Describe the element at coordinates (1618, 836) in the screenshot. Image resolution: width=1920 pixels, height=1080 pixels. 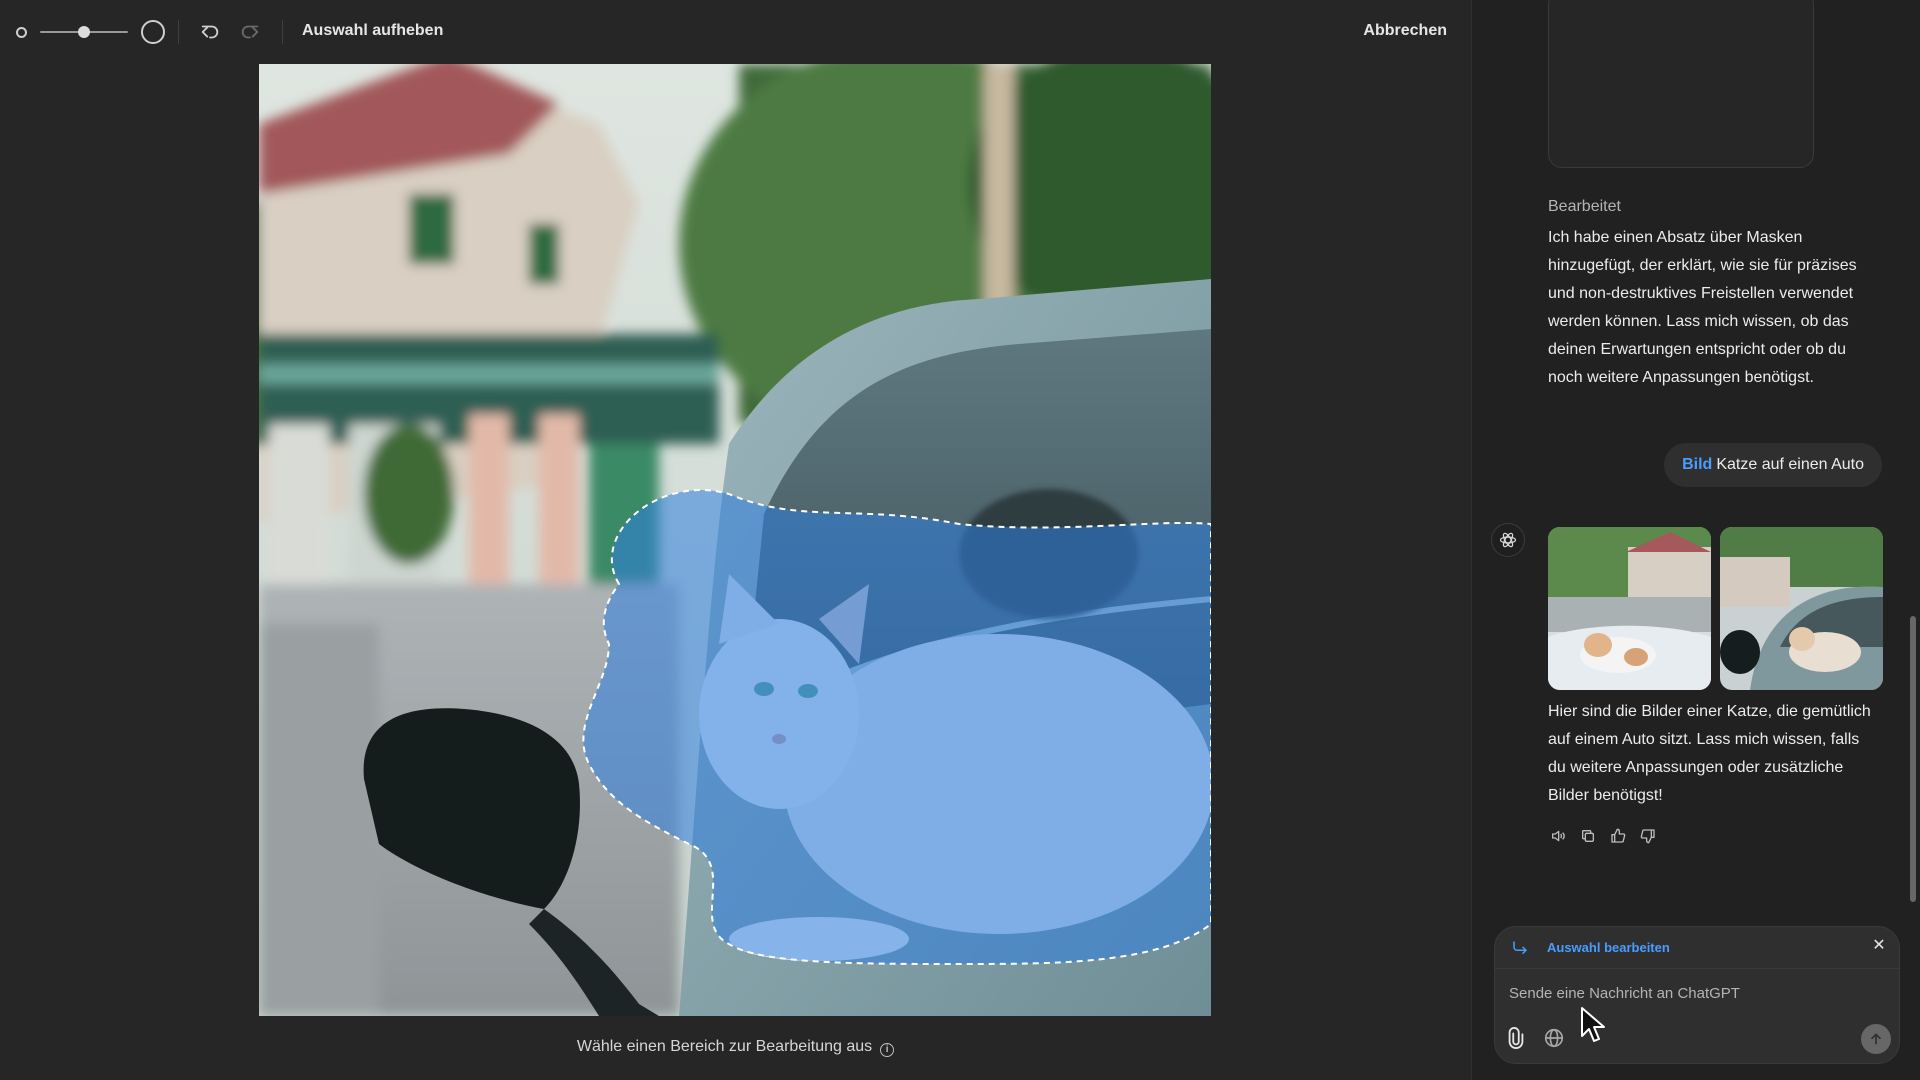
I see `thumbs-up-icon` at that location.